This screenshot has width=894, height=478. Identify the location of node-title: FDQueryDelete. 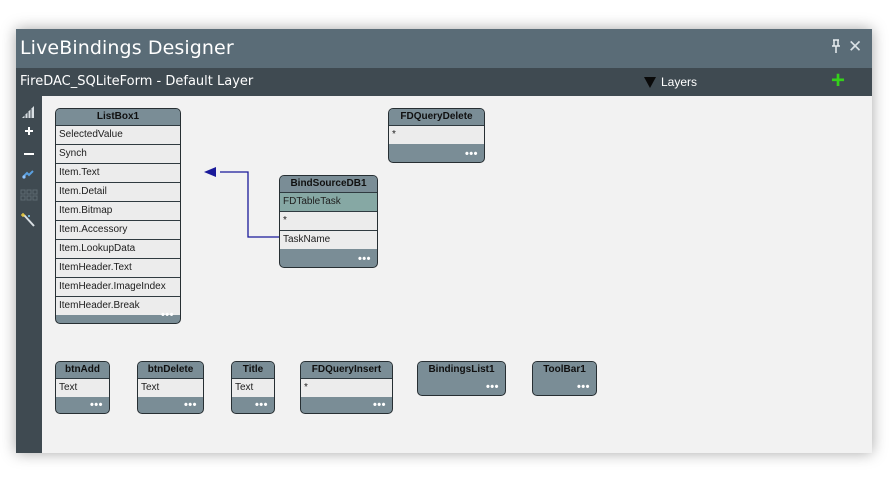
(436, 117).